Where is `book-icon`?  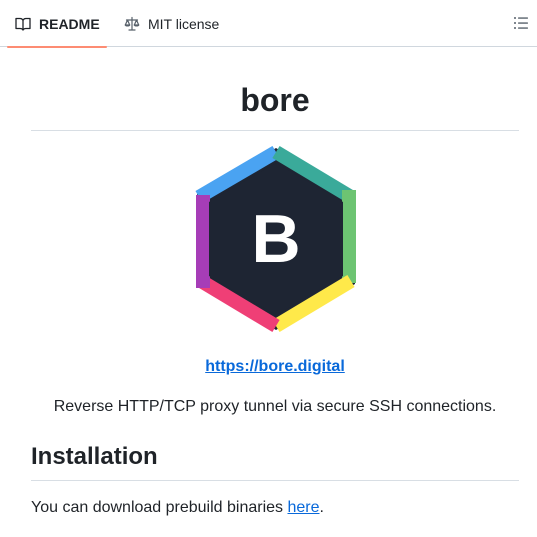 book-icon is located at coordinates (23, 24).